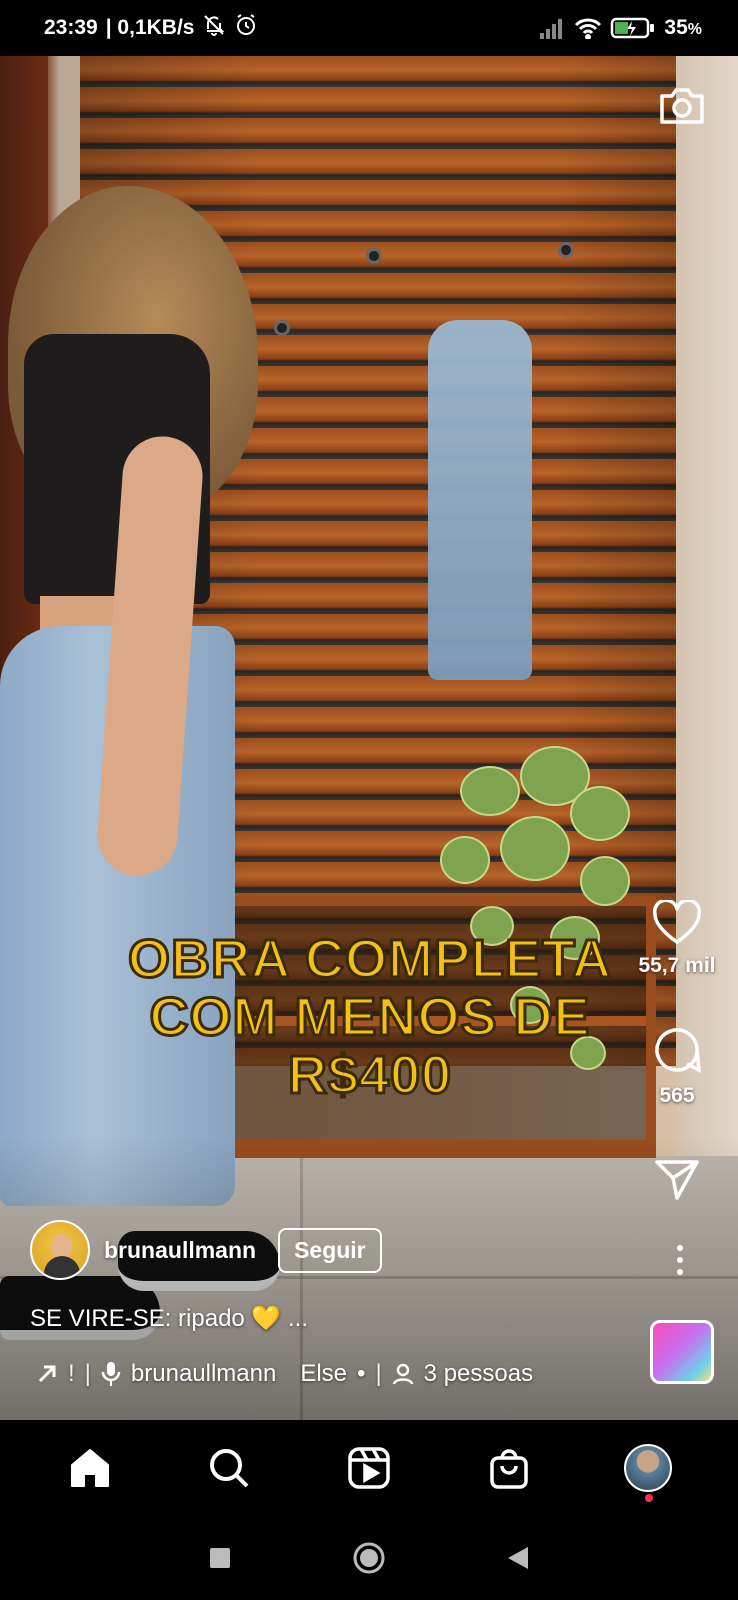 Image resolution: width=738 pixels, height=1600 pixels. Describe the element at coordinates (71, 1373) in the screenshot. I see `audio-prefix: !` at that location.